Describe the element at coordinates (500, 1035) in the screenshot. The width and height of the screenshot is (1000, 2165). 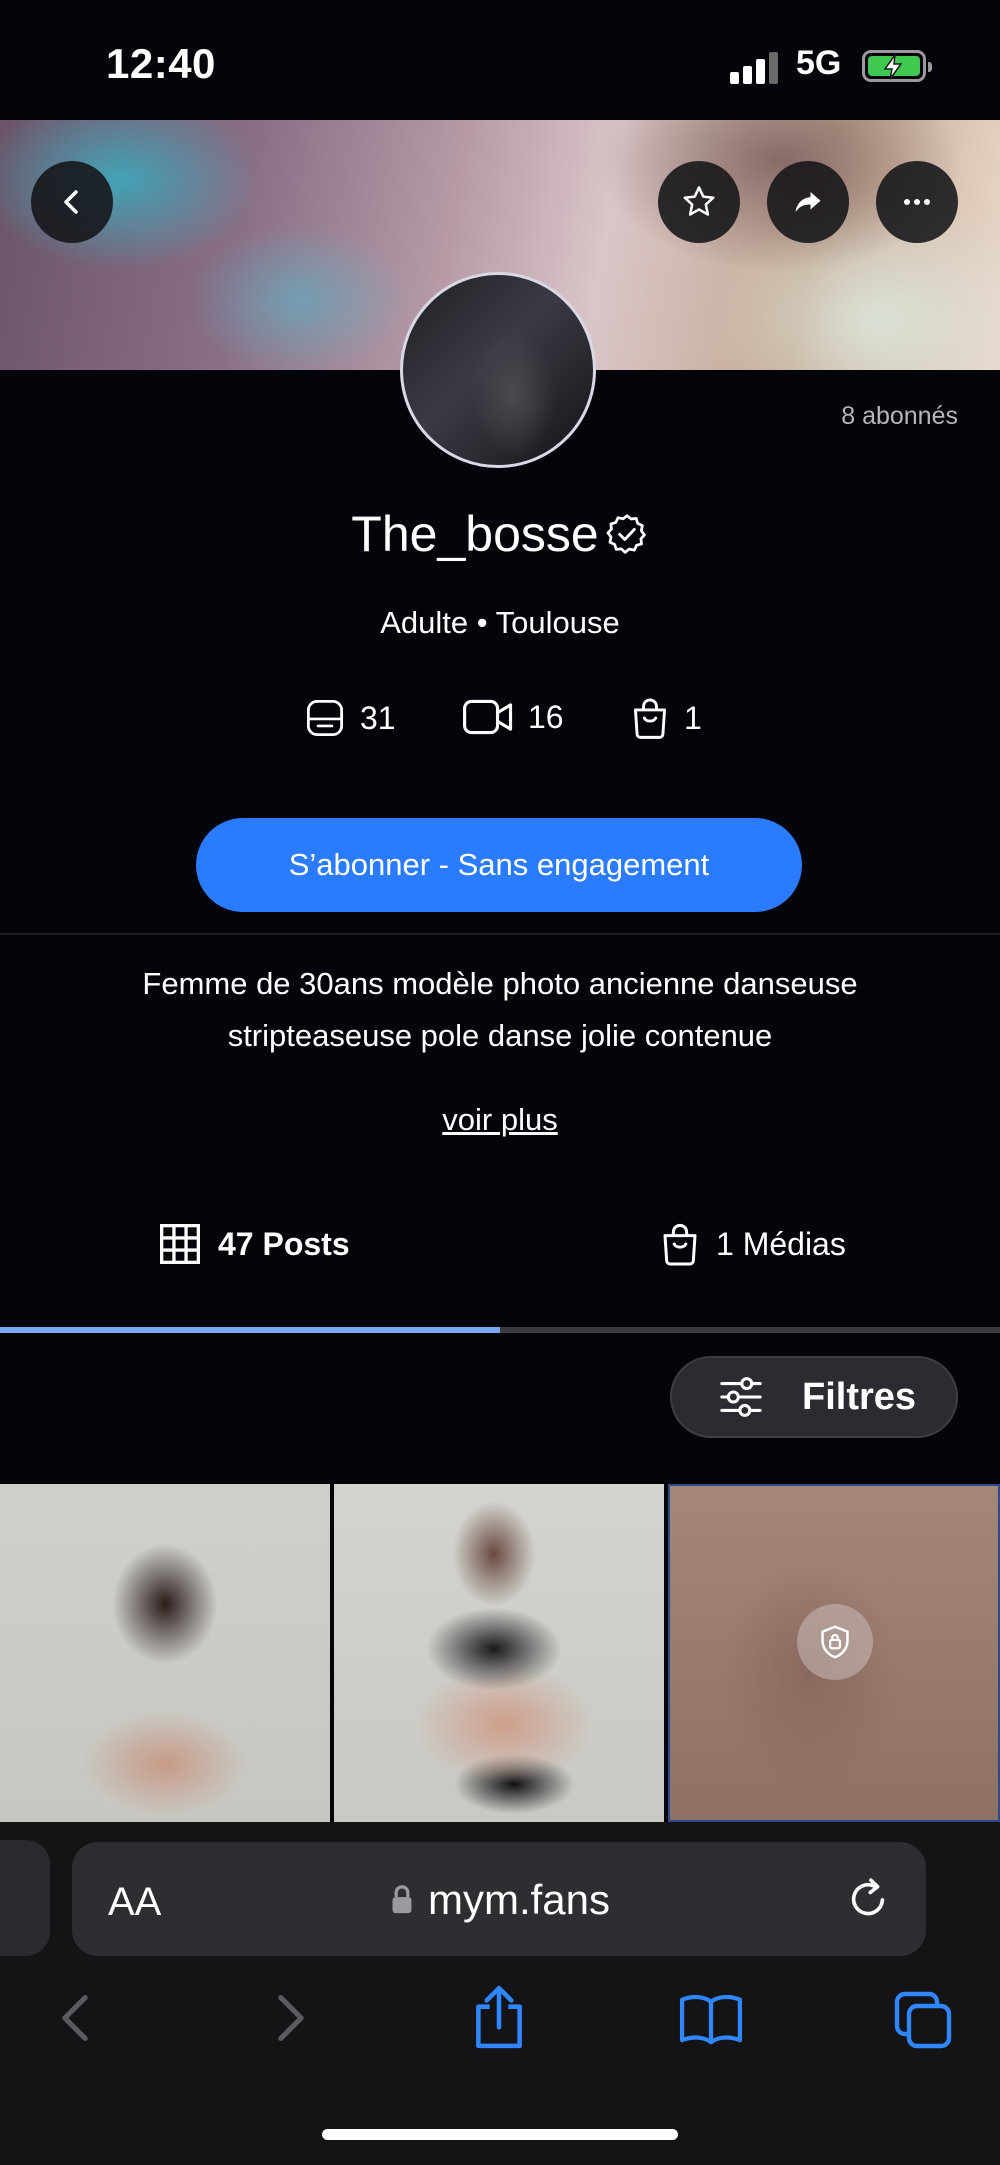
I see `bio-line: stripteaseuse pole danse jolie contenue` at that location.